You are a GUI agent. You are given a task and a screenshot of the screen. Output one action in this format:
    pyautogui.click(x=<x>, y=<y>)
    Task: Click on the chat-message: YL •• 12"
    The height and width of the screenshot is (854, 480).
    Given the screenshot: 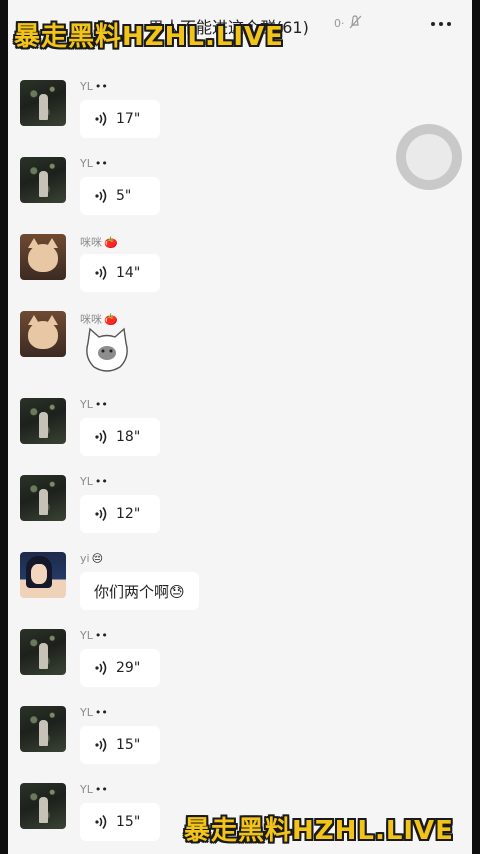 What is the action you would take?
    pyautogui.click(x=240, y=510)
    